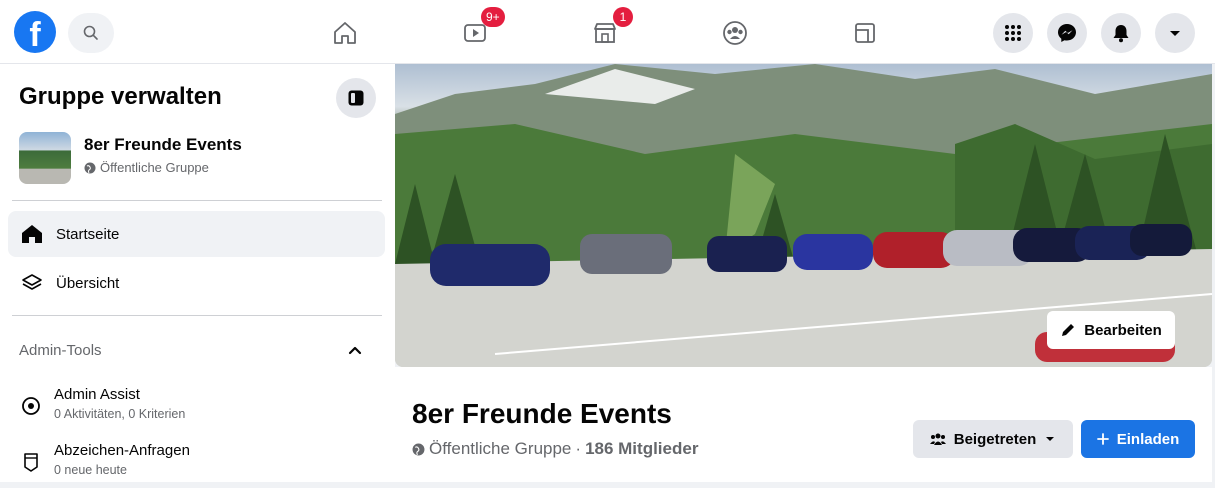 Image resolution: width=1215 pixels, height=488 pixels. I want to click on nav-home, so click(345, 33).